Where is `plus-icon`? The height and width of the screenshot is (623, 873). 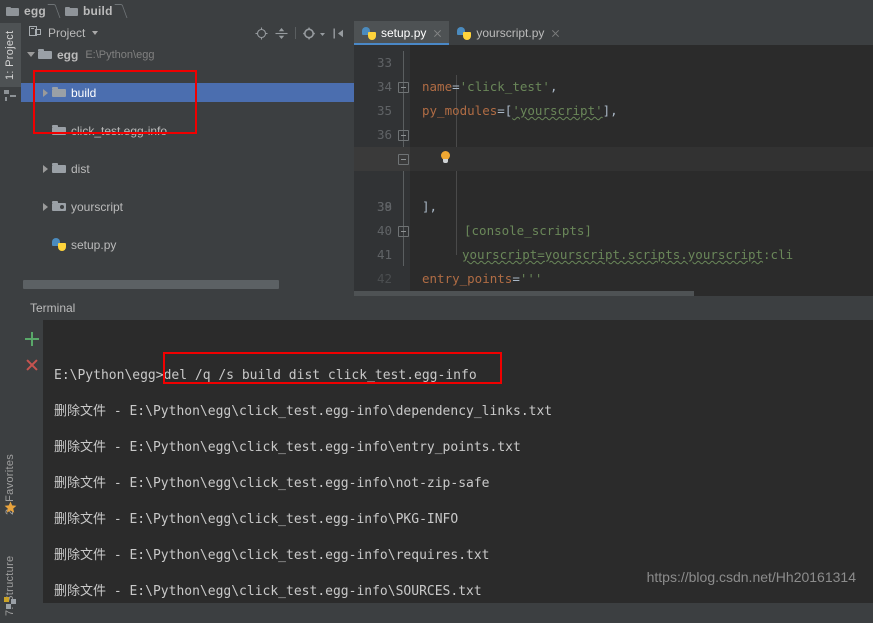 plus-icon is located at coordinates (32, 339).